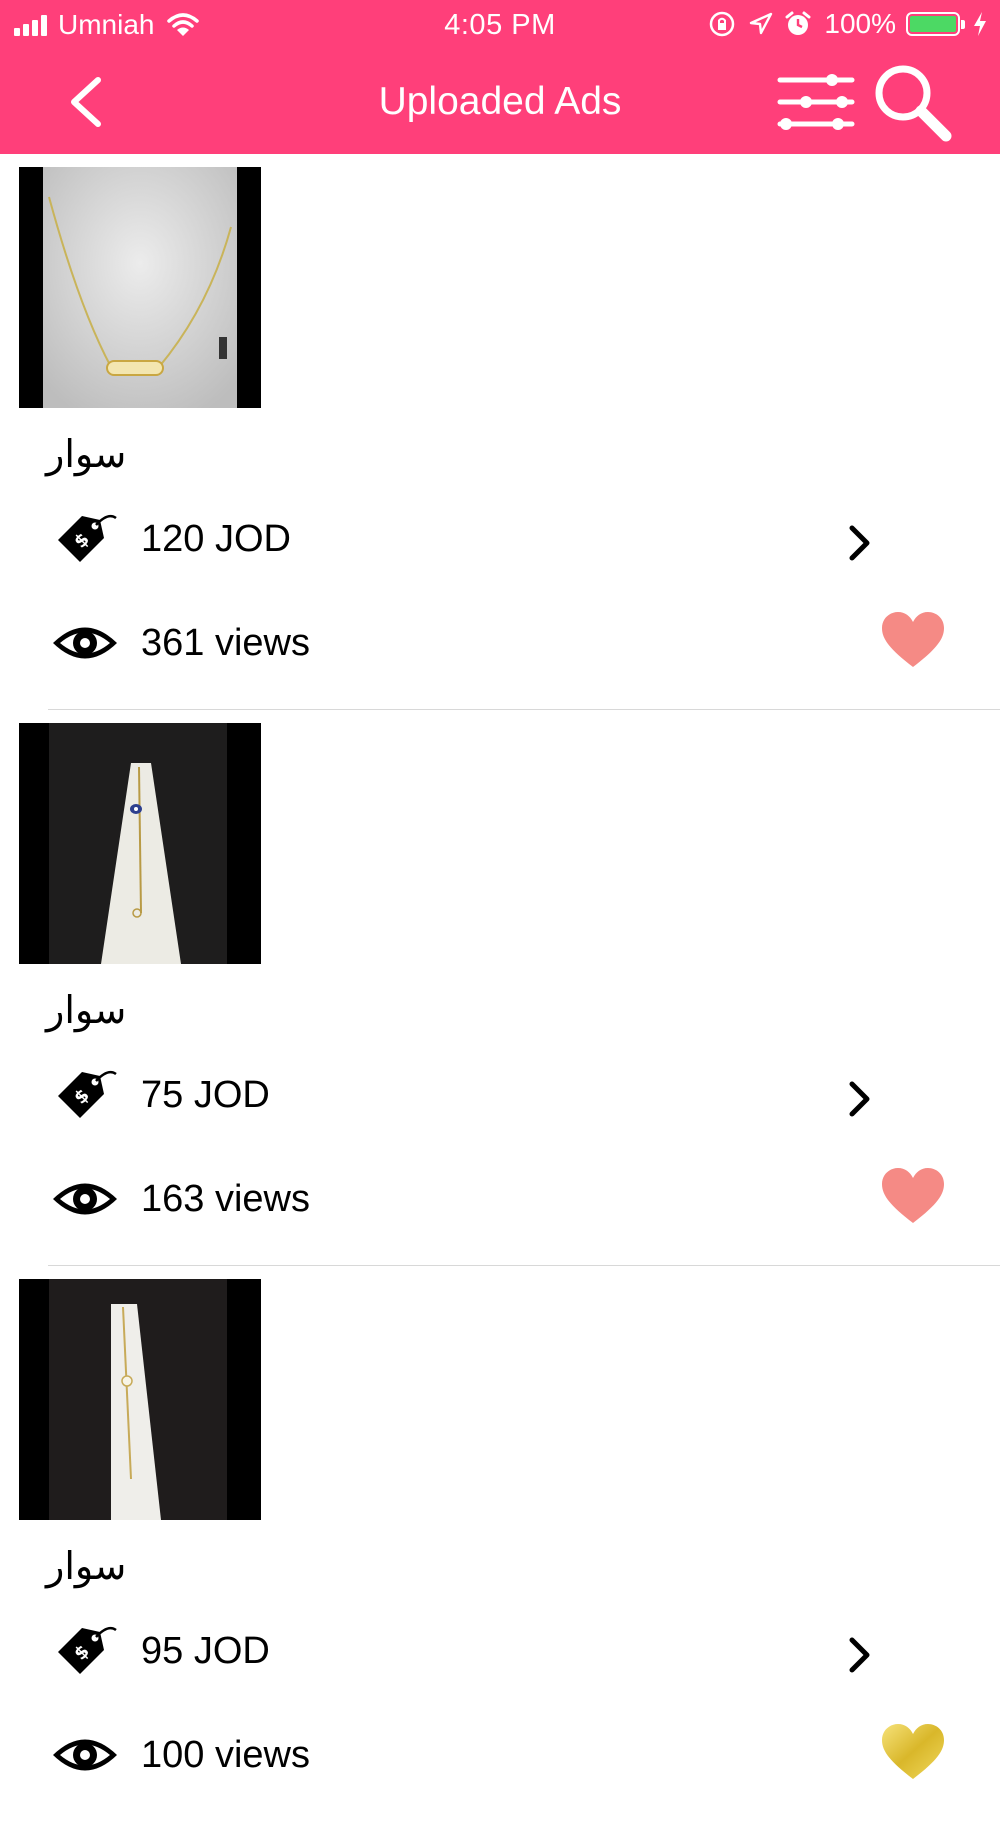 This screenshot has width=1000, height=1822. What do you see at coordinates (935, 24) in the screenshot?
I see `battery-icon` at bounding box center [935, 24].